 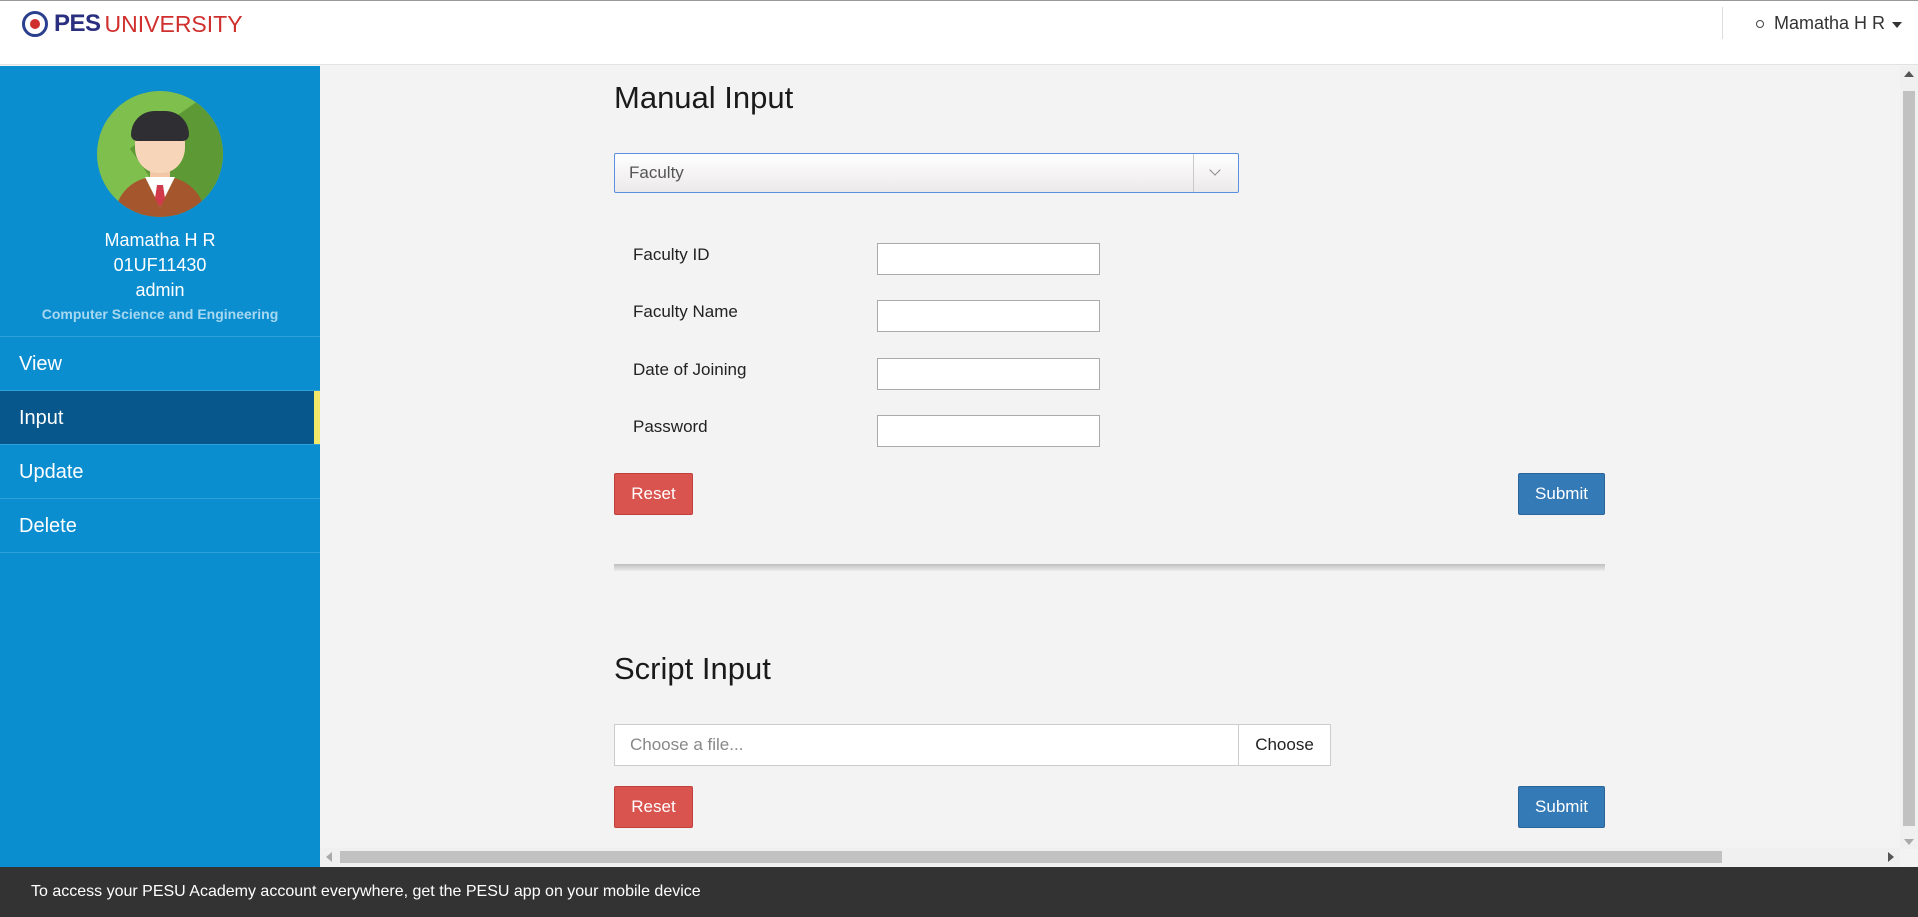 I want to click on pes-university-logo: PES UNIVERSITY, so click(x=132, y=24).